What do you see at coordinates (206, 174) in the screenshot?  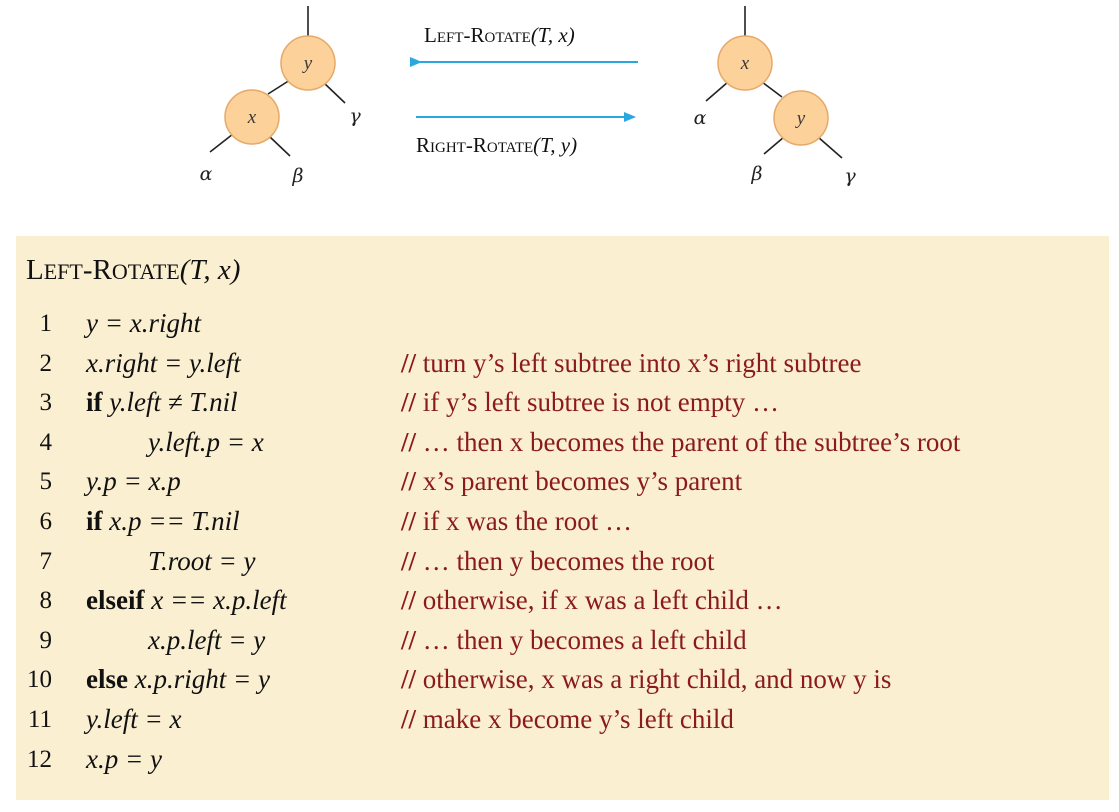 I see `left-tree-alpha: α` at bounding box center [206, 174].